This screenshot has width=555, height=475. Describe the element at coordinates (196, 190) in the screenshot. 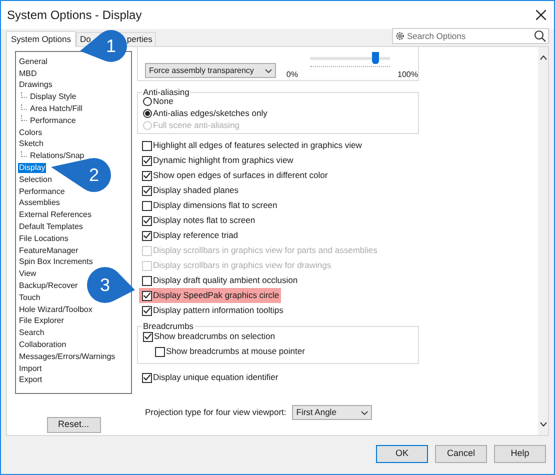

I see `checkbox-label: Display shaded planes` at that location.